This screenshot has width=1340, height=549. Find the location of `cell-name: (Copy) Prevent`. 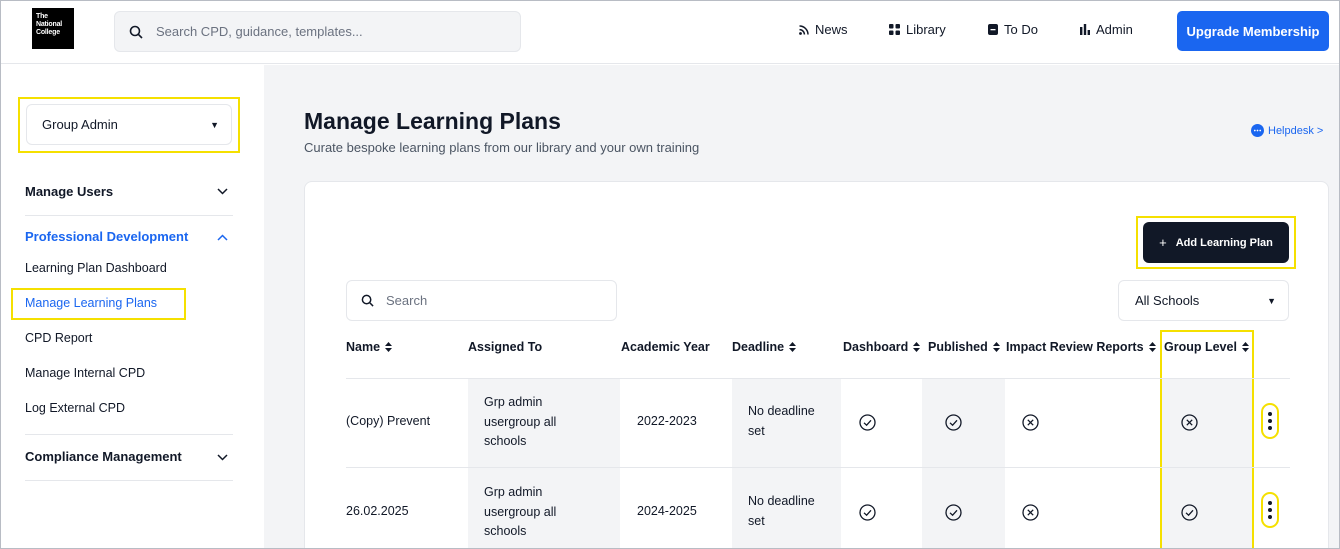

cell-name: (Copy) Prevent is located at coordinates (388, 422).